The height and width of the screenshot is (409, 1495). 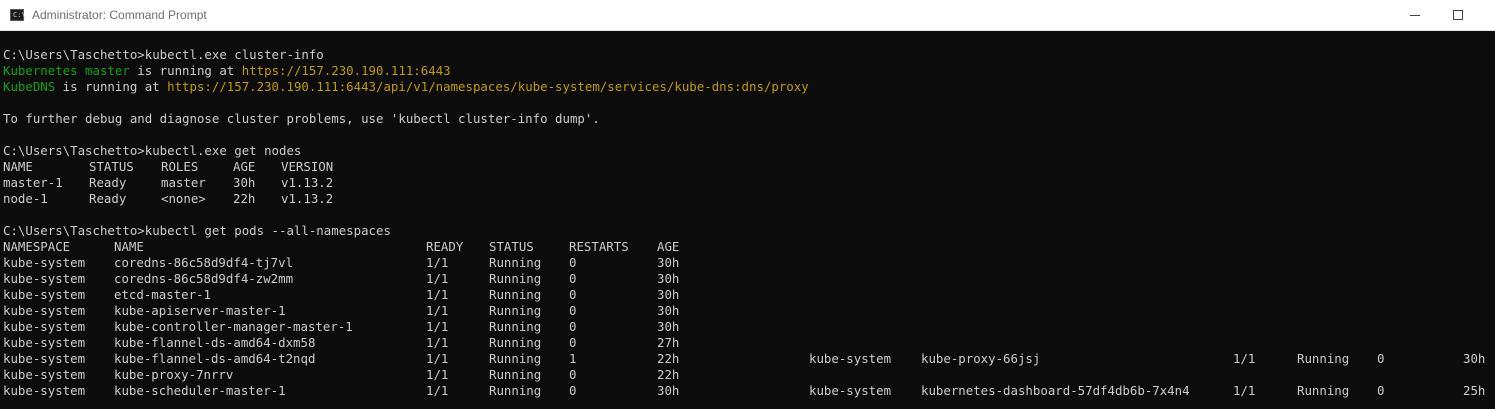 I want to click on pod-name: kube-proxy-7nrrv, so click(x=174, y=374).